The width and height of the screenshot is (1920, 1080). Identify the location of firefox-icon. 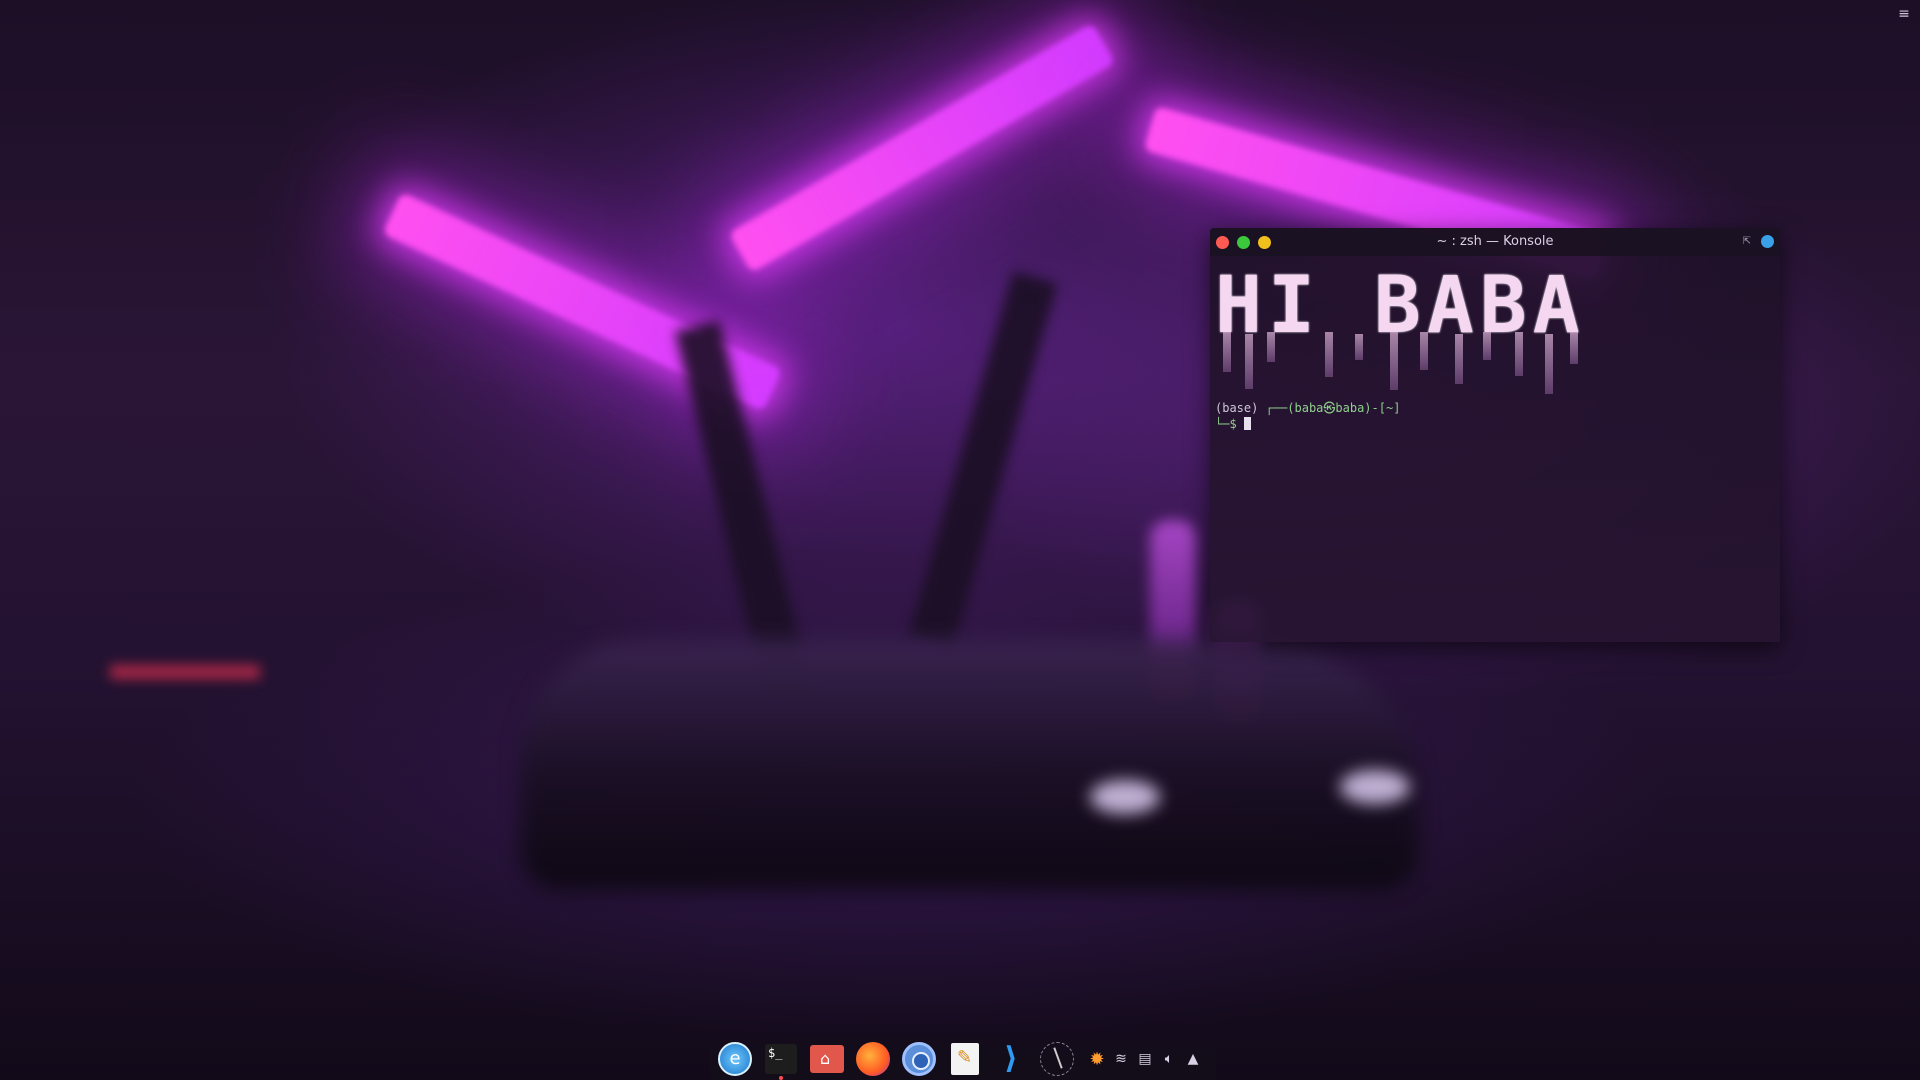
(873, 1059).